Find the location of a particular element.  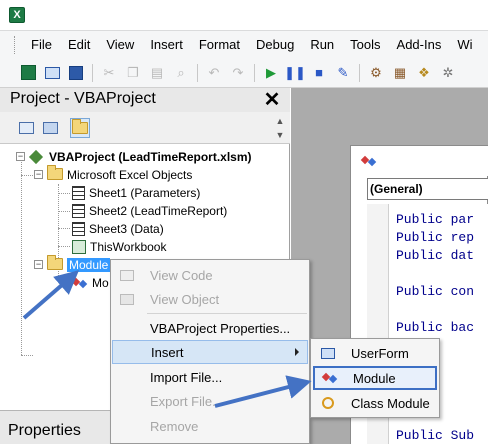

vba-project-icon is located at coordinates (37, 157).